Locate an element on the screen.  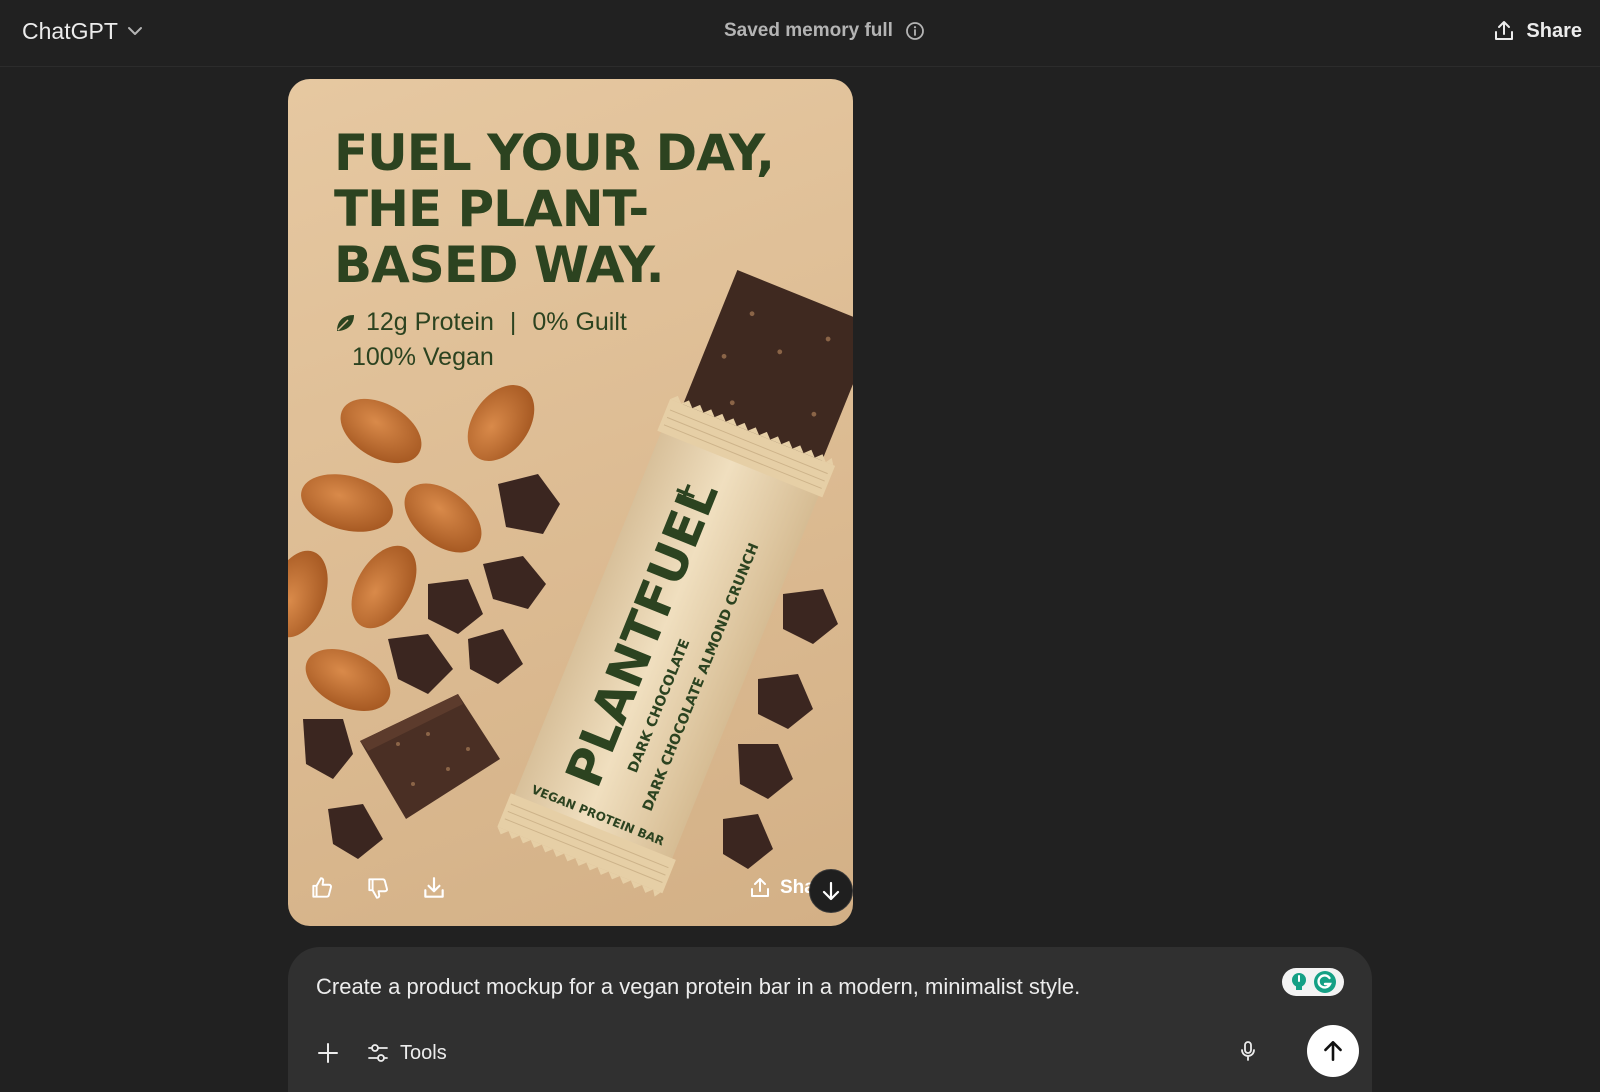
thumbs-up-icon is located at coordinates (322, 887).